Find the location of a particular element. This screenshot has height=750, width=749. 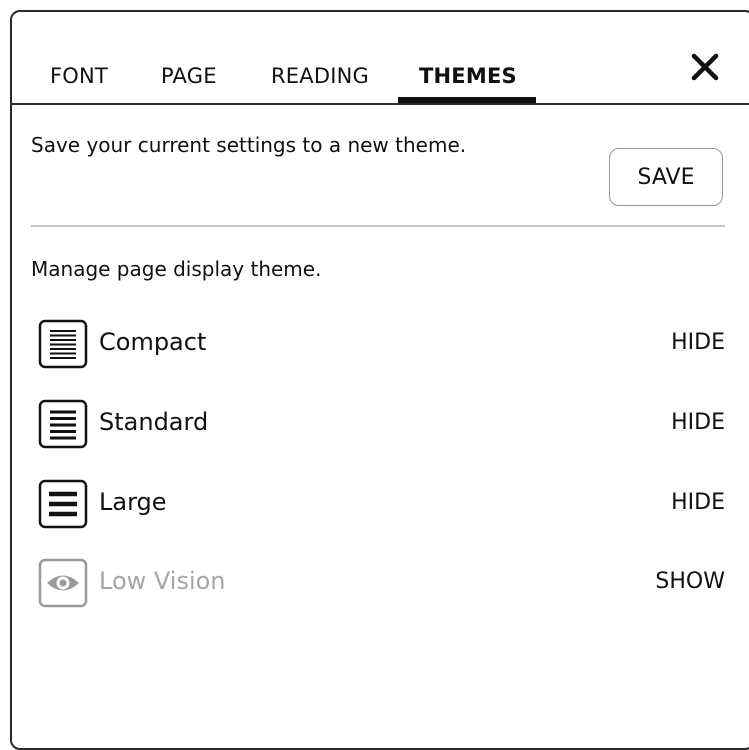

close-button is located at coordinates (705, 67).